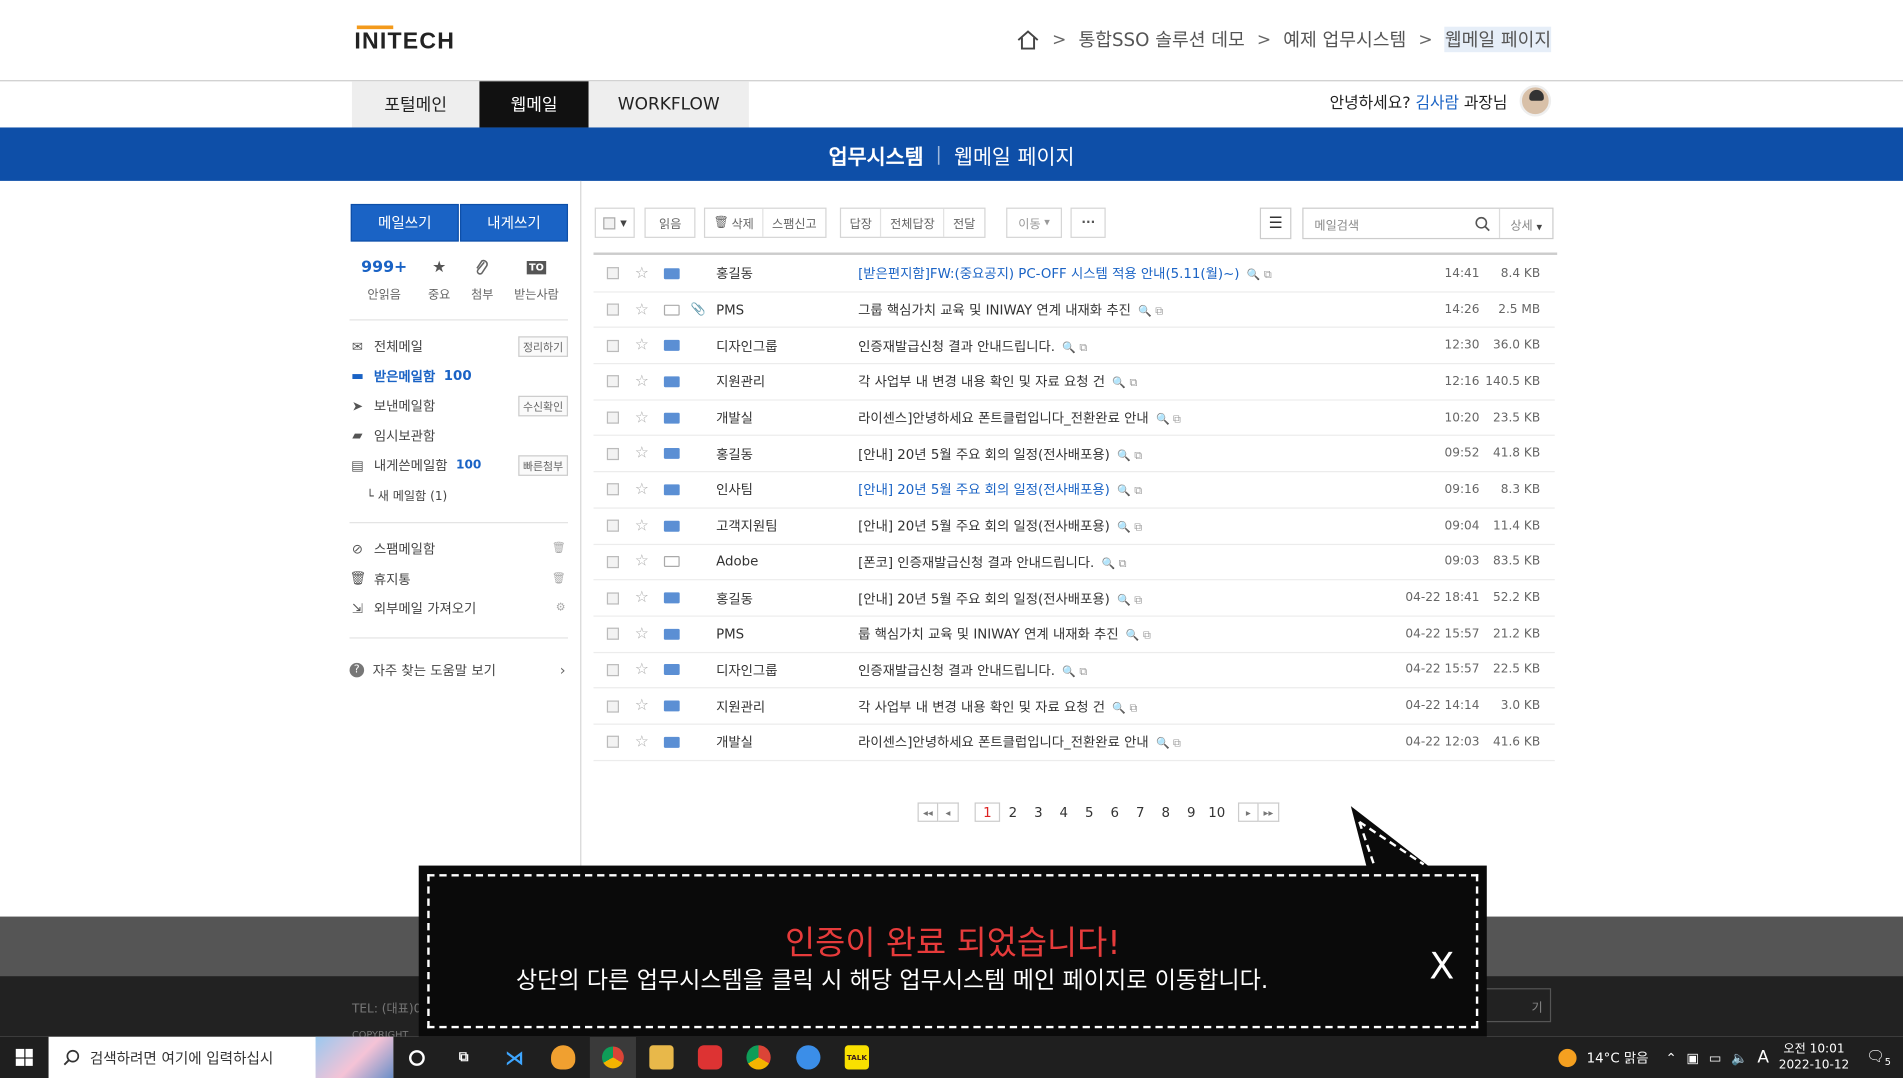 The height and width of the screenshot is (1078, 1903). What do you see at coordinates (964, 223) in the screenshot?
I see `forward-button: 전달` at bounding box center [964, 223].